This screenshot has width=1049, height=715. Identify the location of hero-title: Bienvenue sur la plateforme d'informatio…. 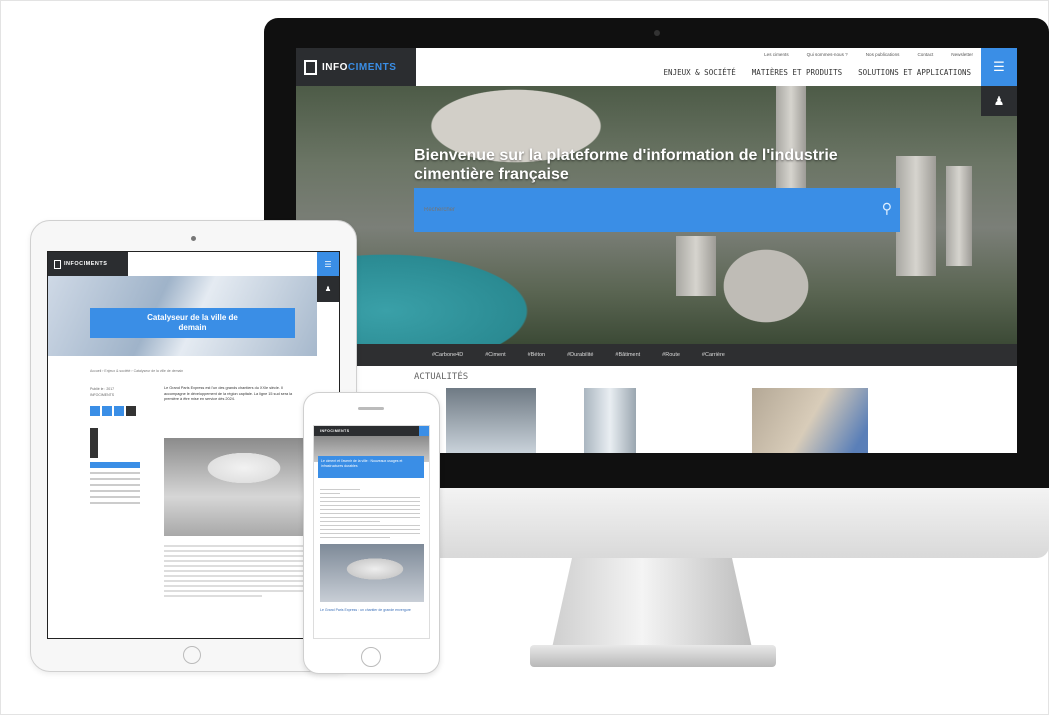
(654, 165).